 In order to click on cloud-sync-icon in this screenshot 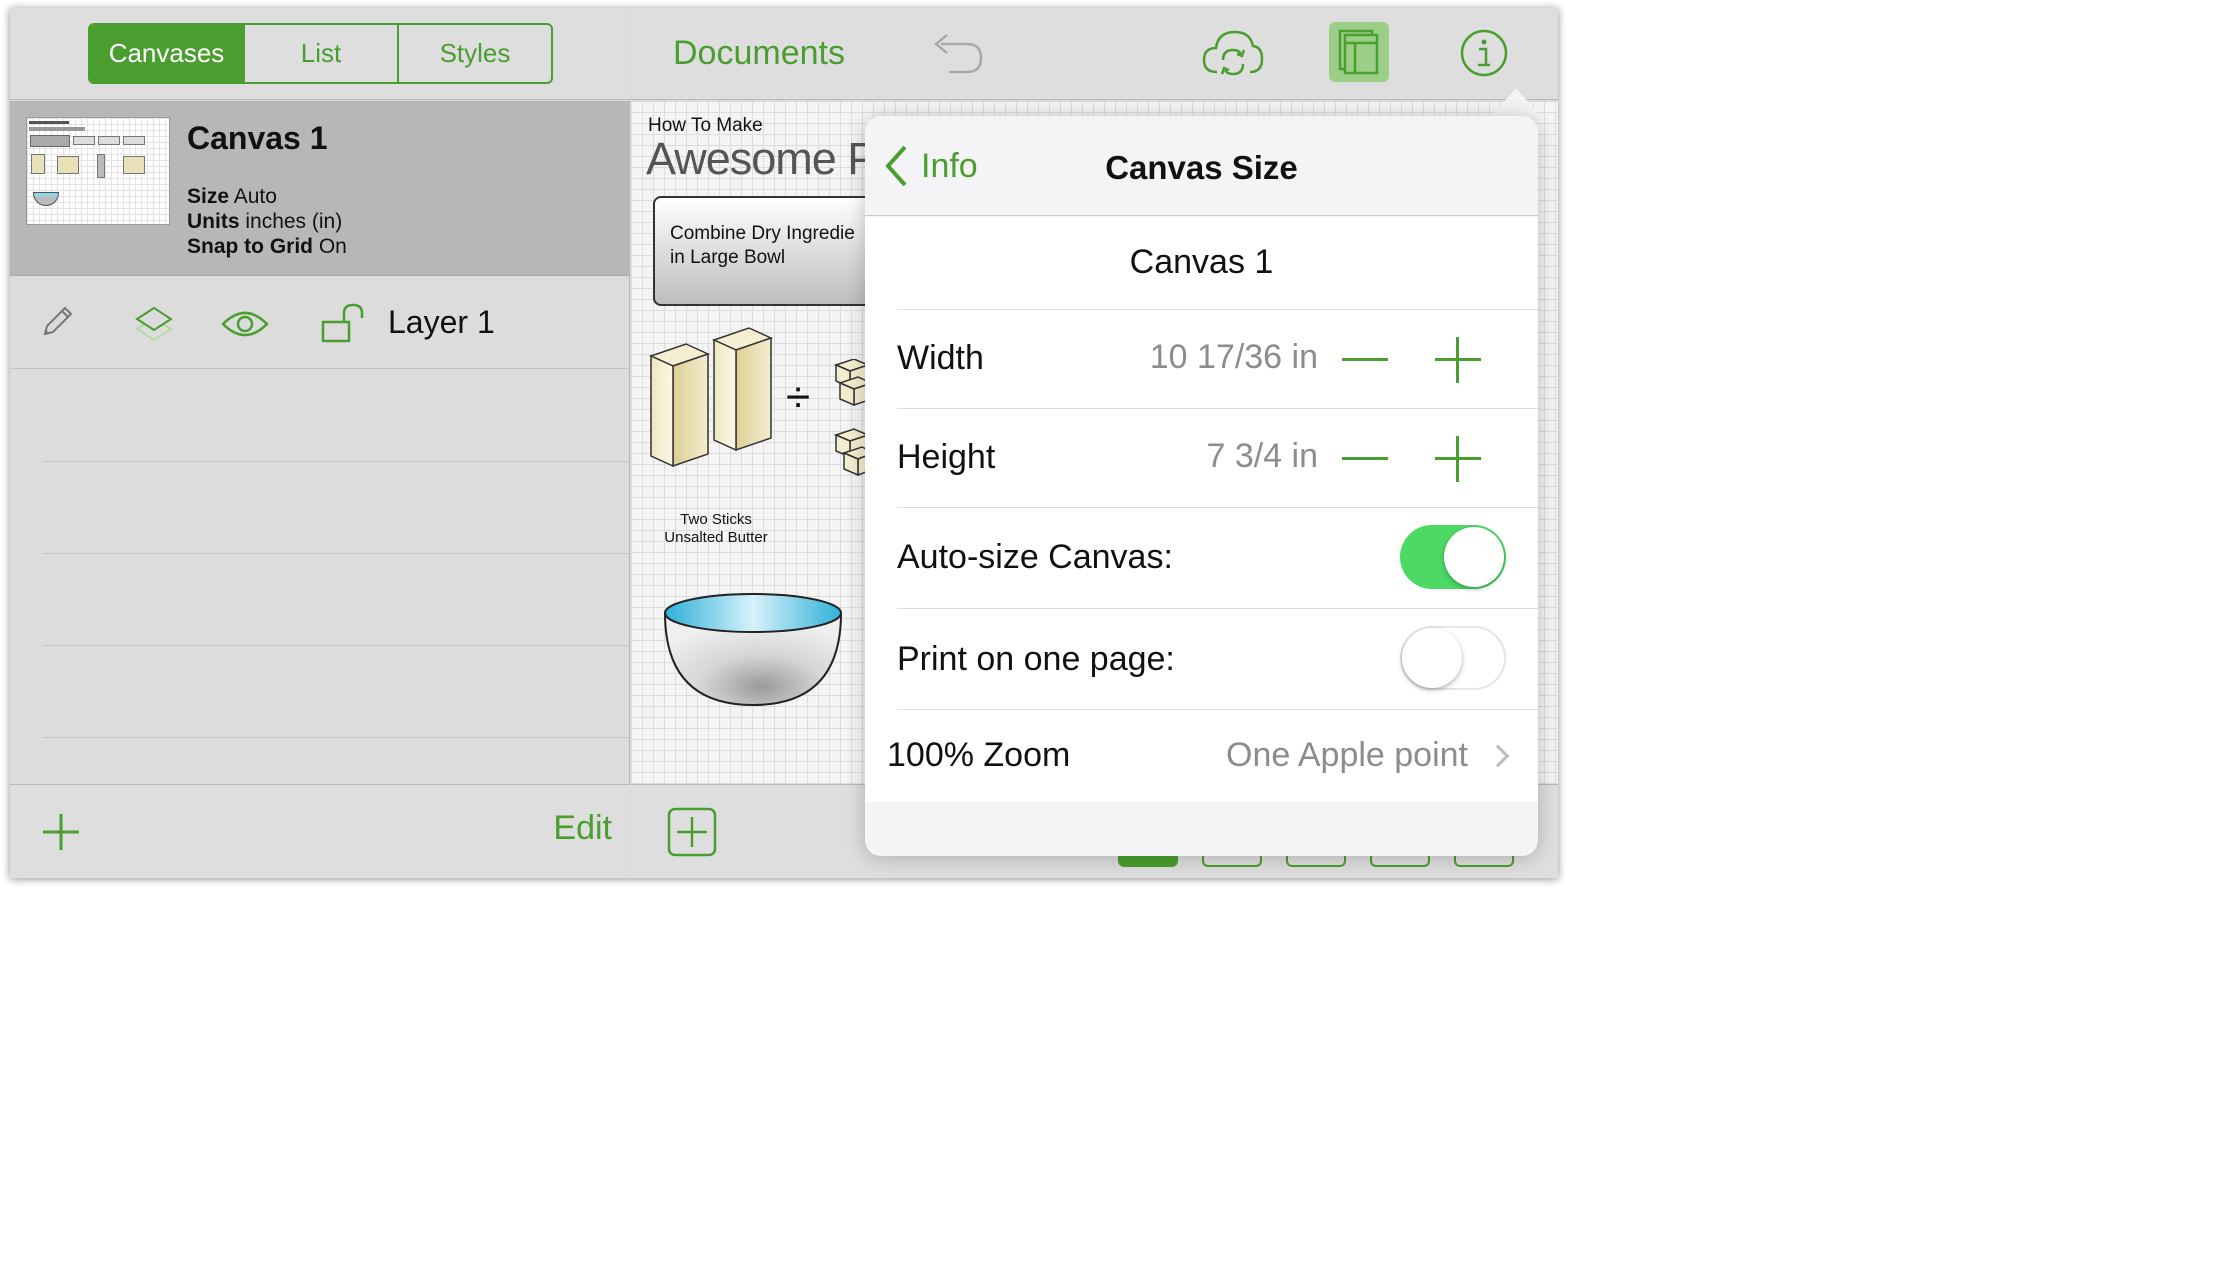, I will do `click(1233, 53)`.